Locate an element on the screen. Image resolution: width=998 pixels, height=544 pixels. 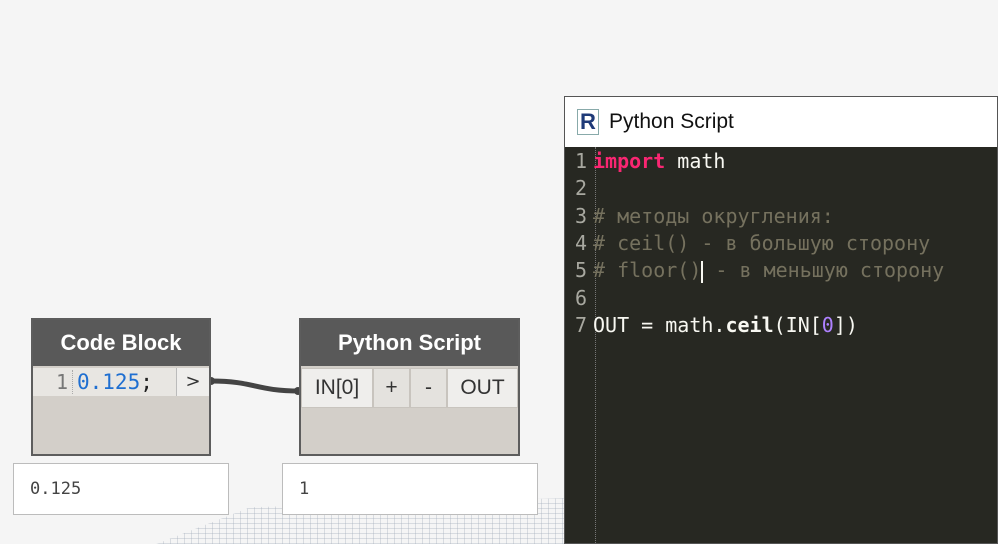
line-number: 4 is located at coordinates (580, 243).